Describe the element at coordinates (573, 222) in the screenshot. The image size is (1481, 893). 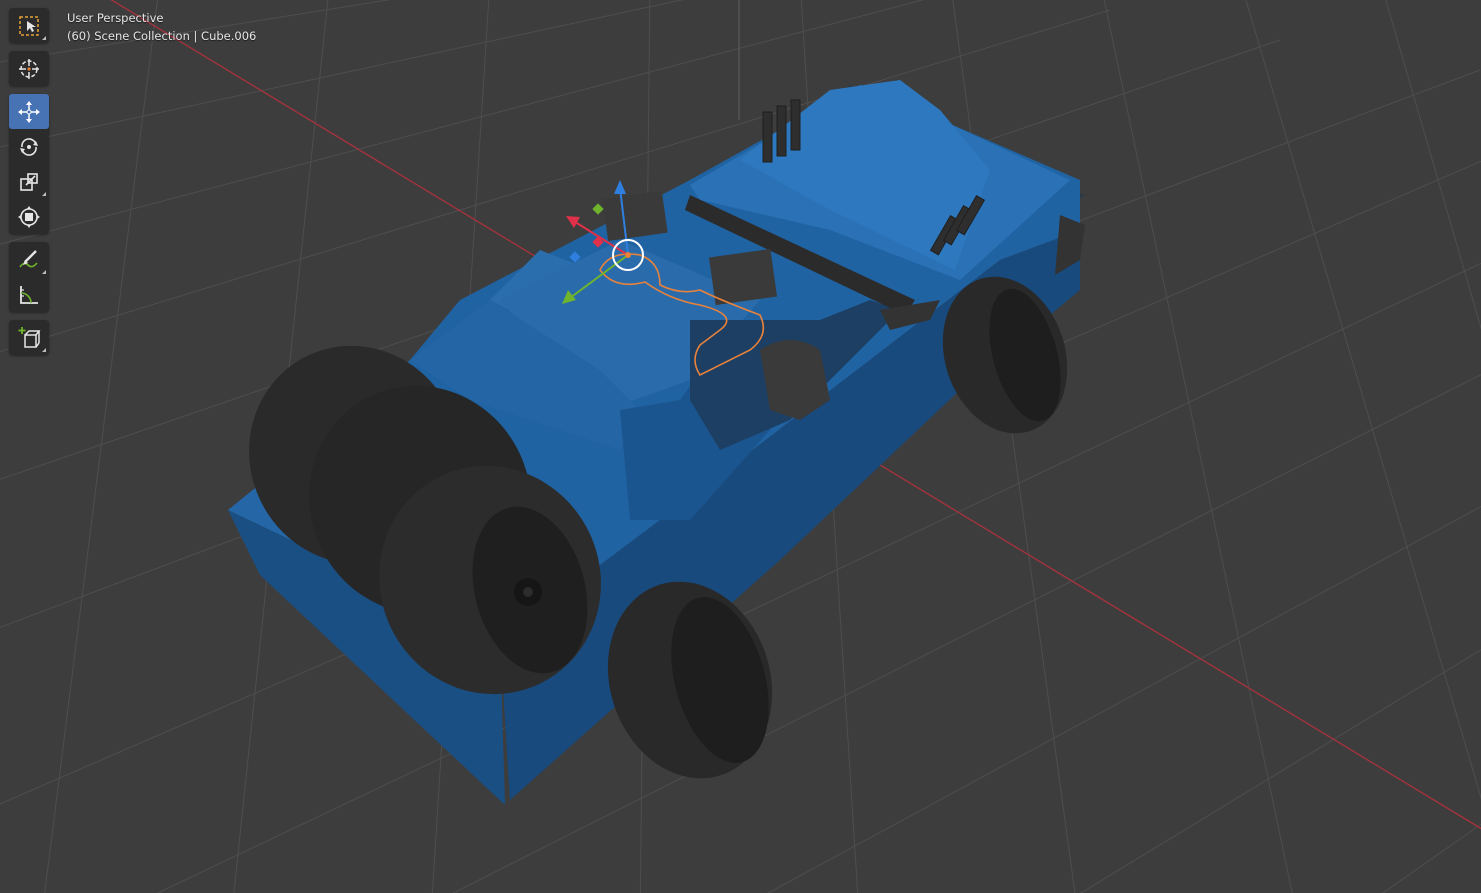
I see `gizmo-x-arrow` at that location.